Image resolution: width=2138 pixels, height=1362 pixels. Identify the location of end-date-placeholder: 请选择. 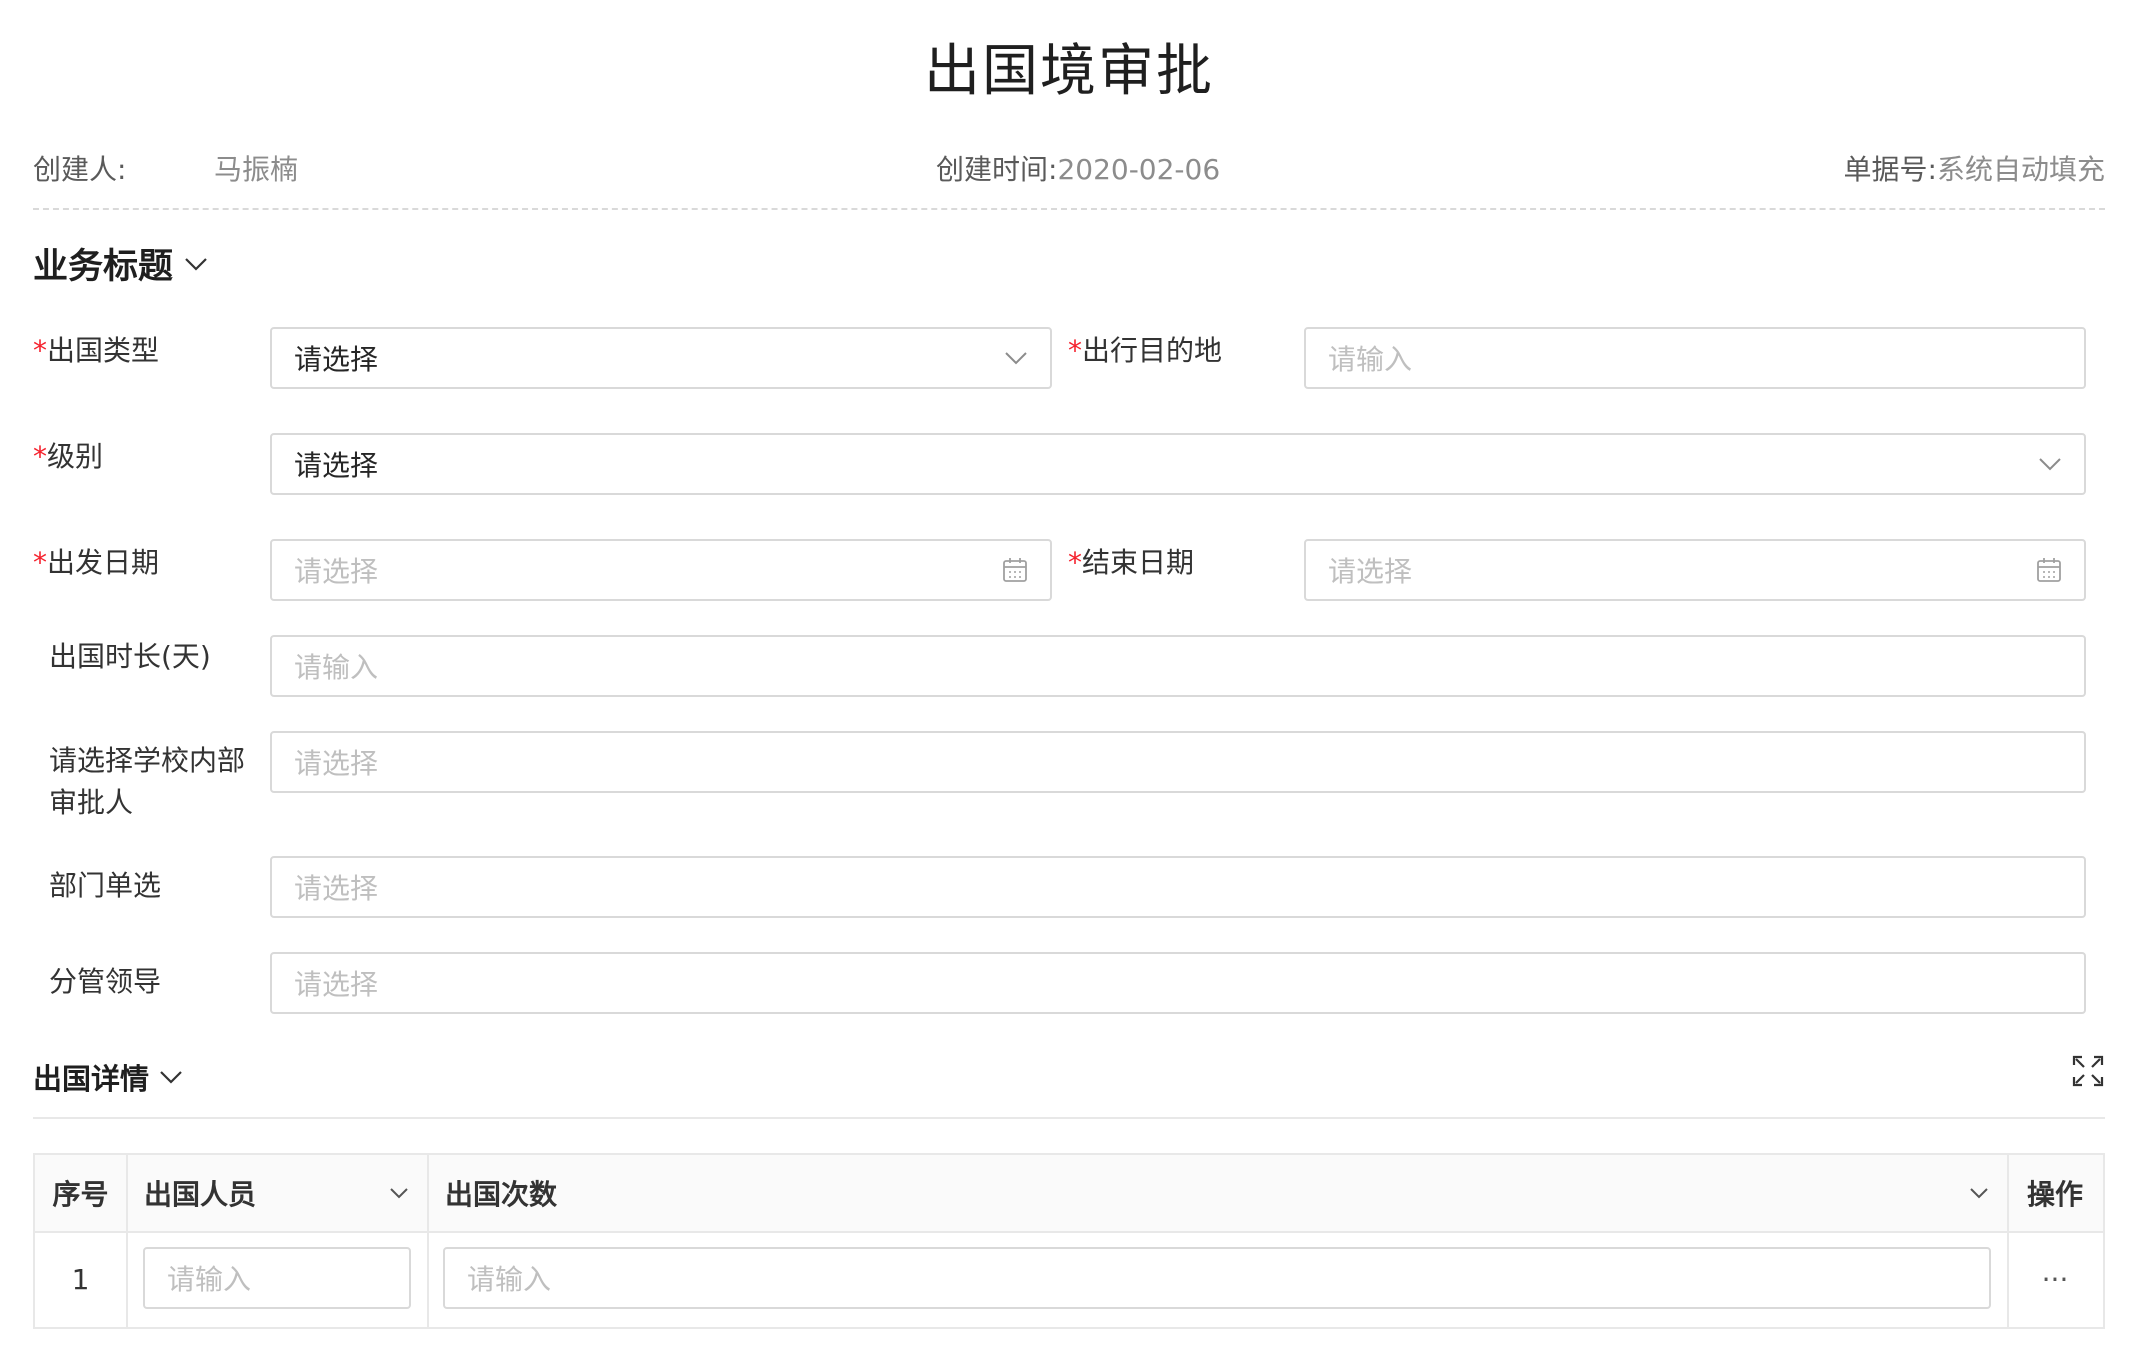
(1370, 571).